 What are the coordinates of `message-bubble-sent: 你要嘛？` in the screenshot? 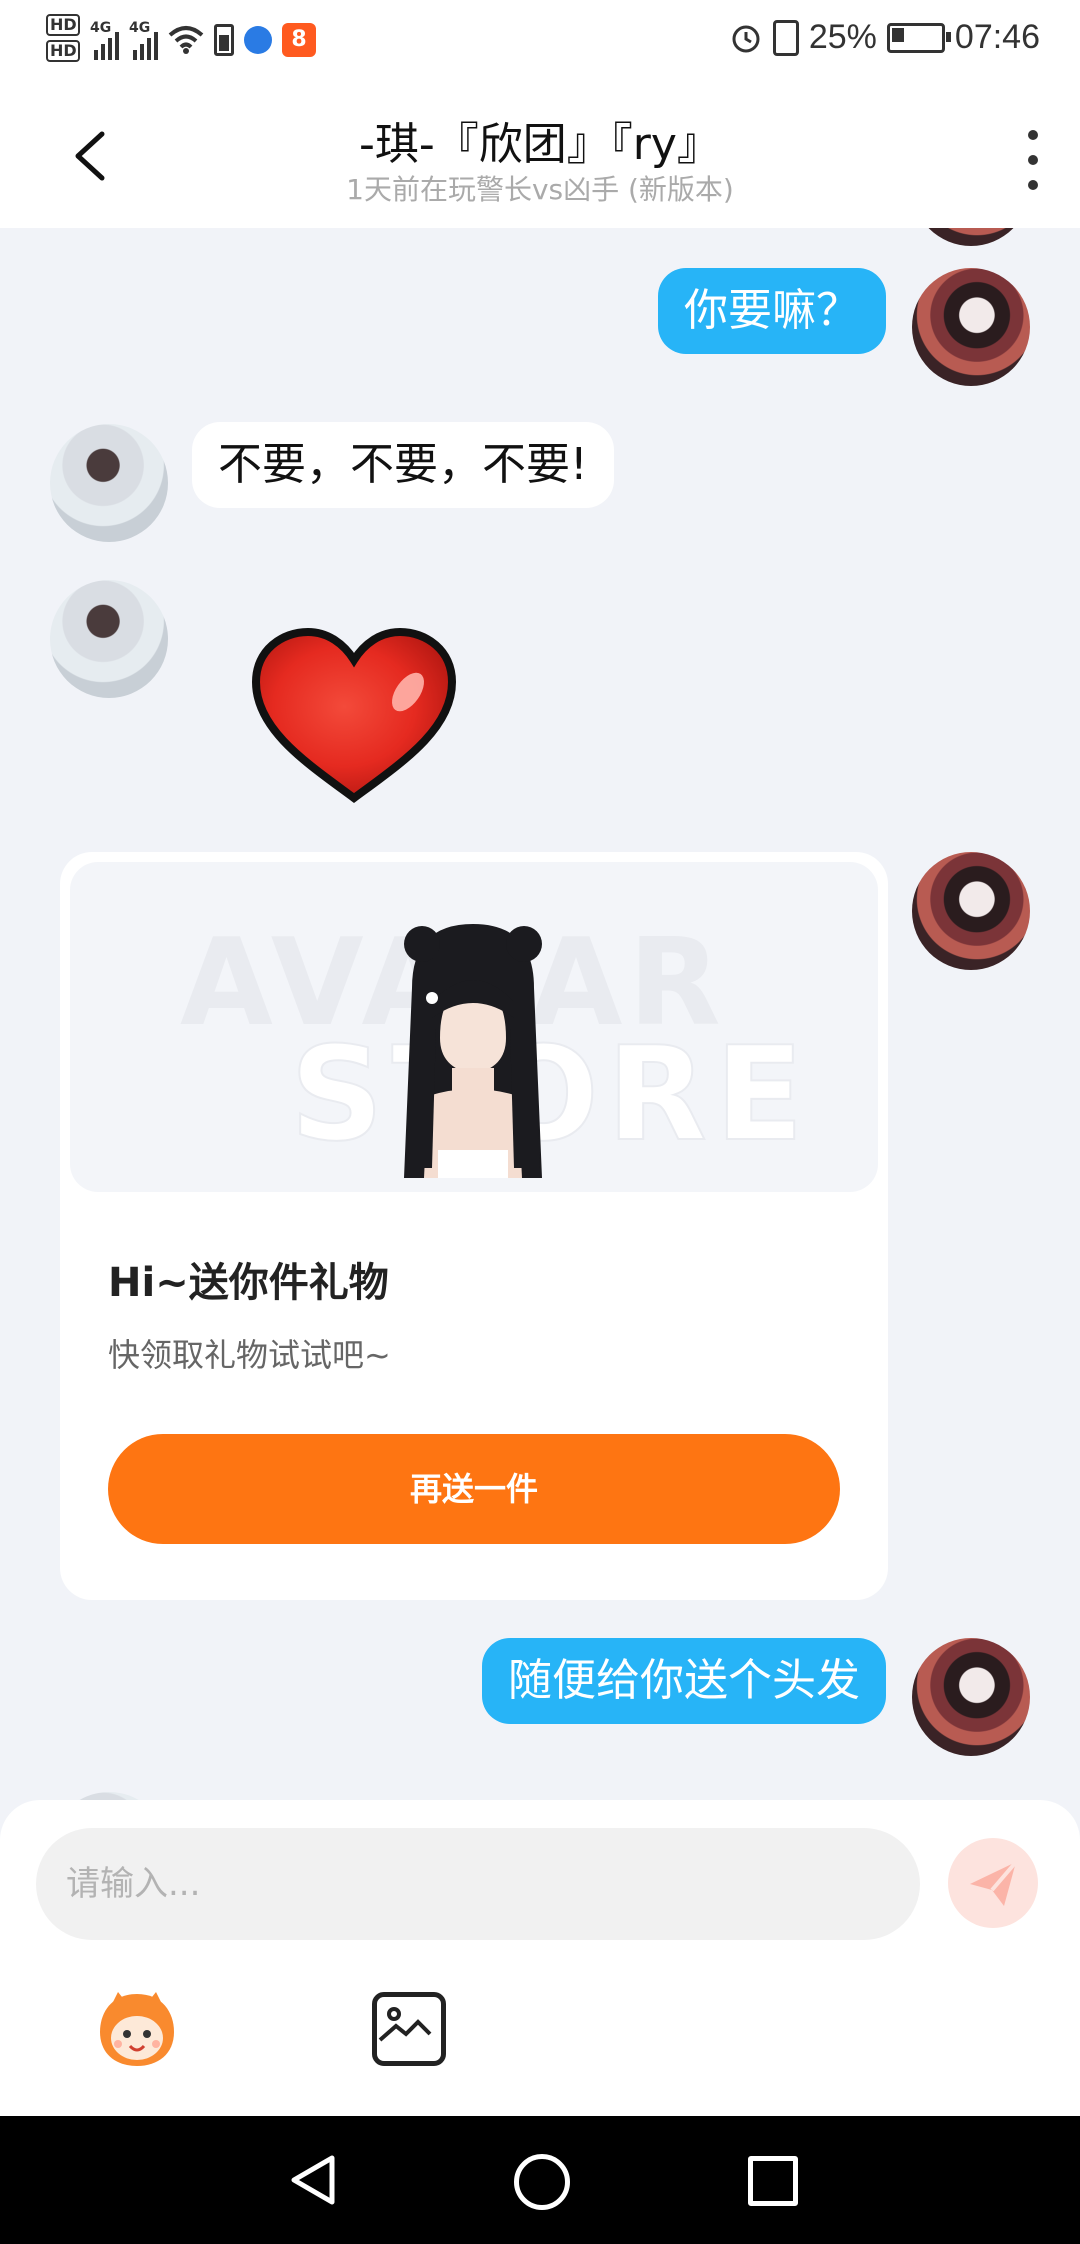 It's located at (772, 311).